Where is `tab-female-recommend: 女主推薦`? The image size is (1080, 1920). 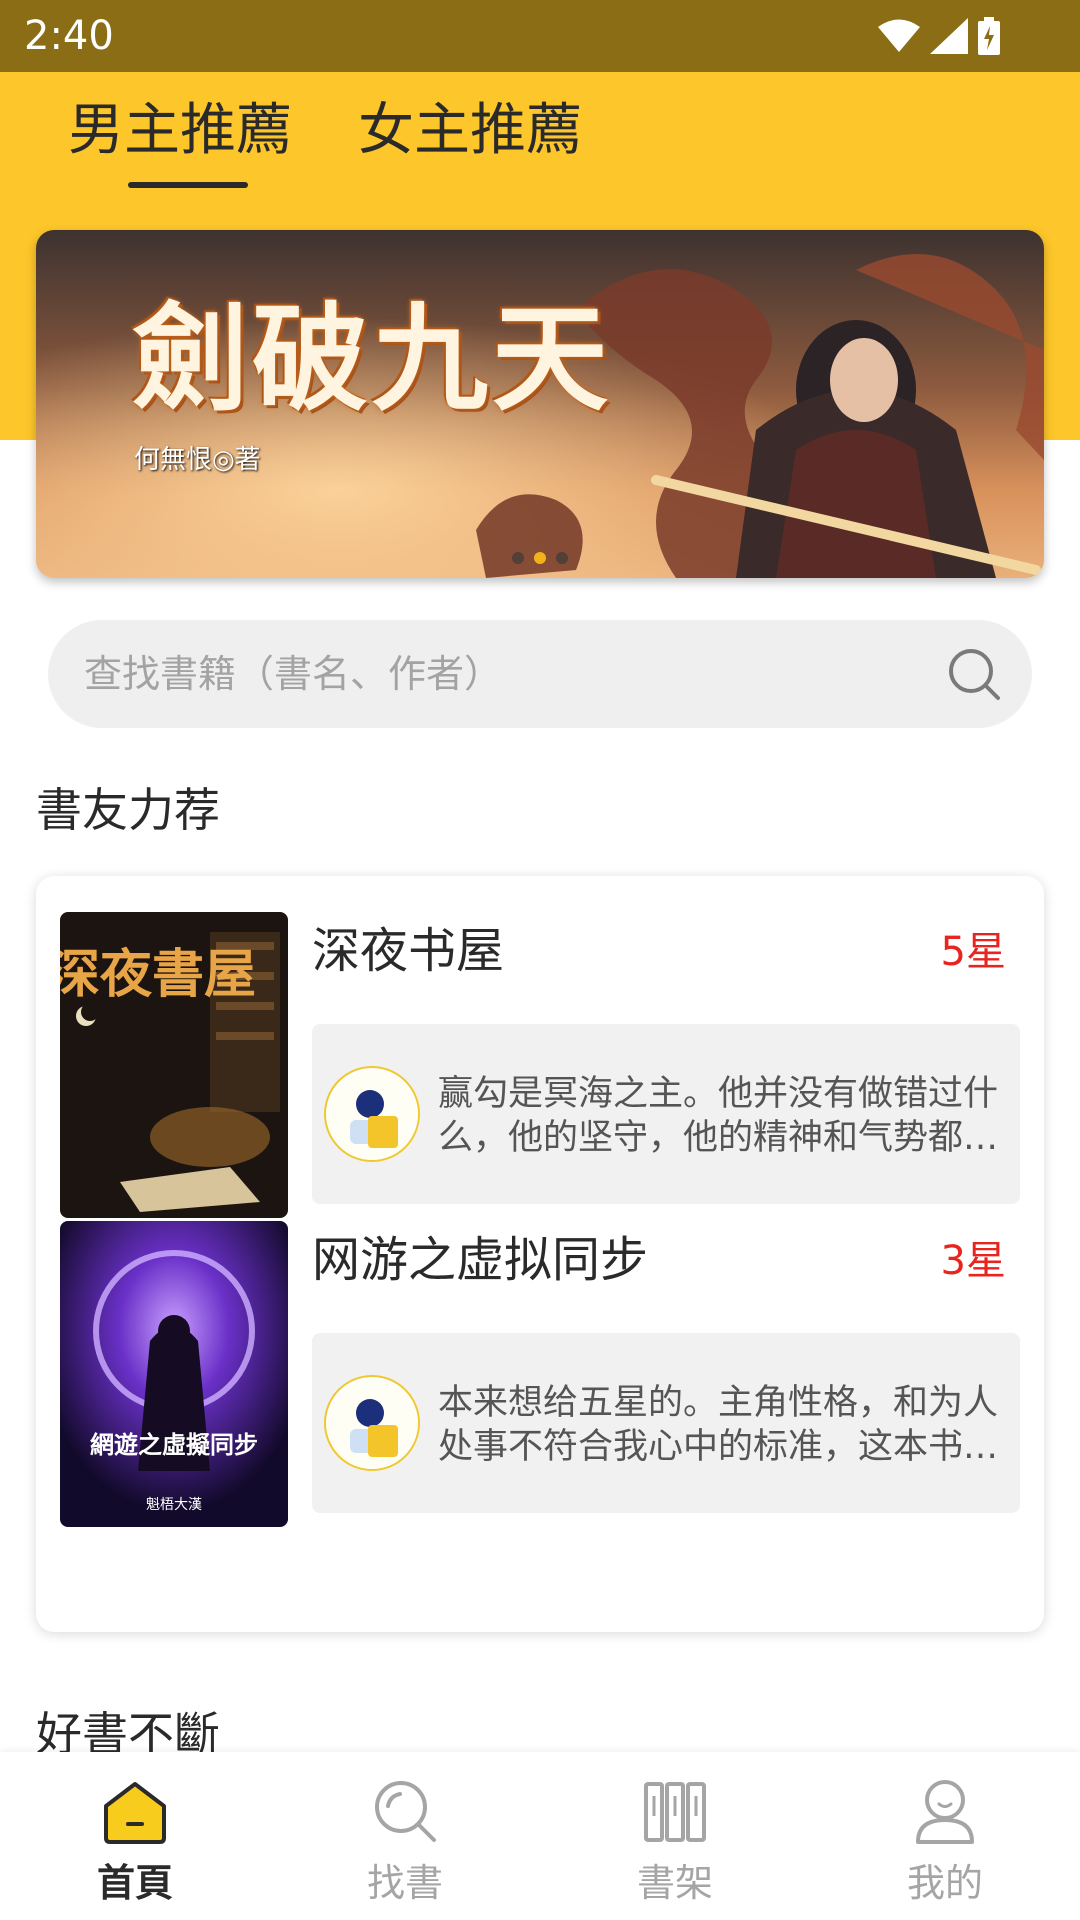 tab-female-recommend: 女主推薦 is located at coordinates (470, 131).